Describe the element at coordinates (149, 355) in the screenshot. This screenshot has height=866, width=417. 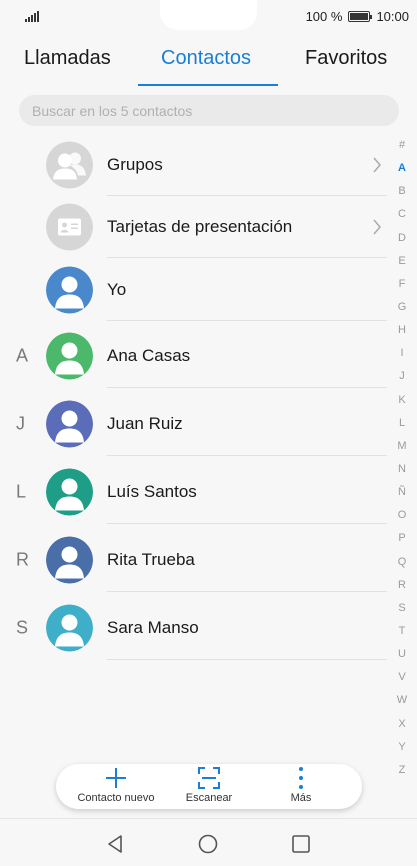
I see `contact-name: Ana Casas` at that location.